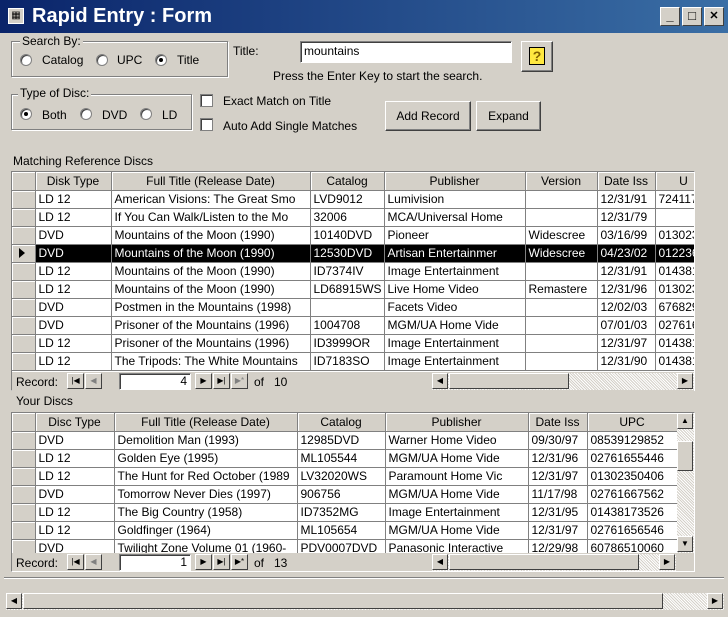 This screenshot has height=617, width=728. What do you see at coordinates (626, 235) in the screenshot?
I see `cell-date-iss: 03/16/99` at bounding box center [626, 235].